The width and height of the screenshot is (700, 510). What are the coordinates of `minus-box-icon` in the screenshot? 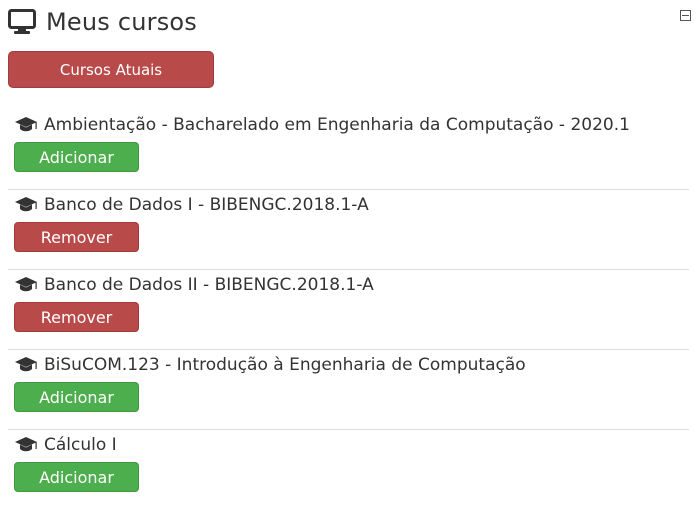 It's located at (685, 15).